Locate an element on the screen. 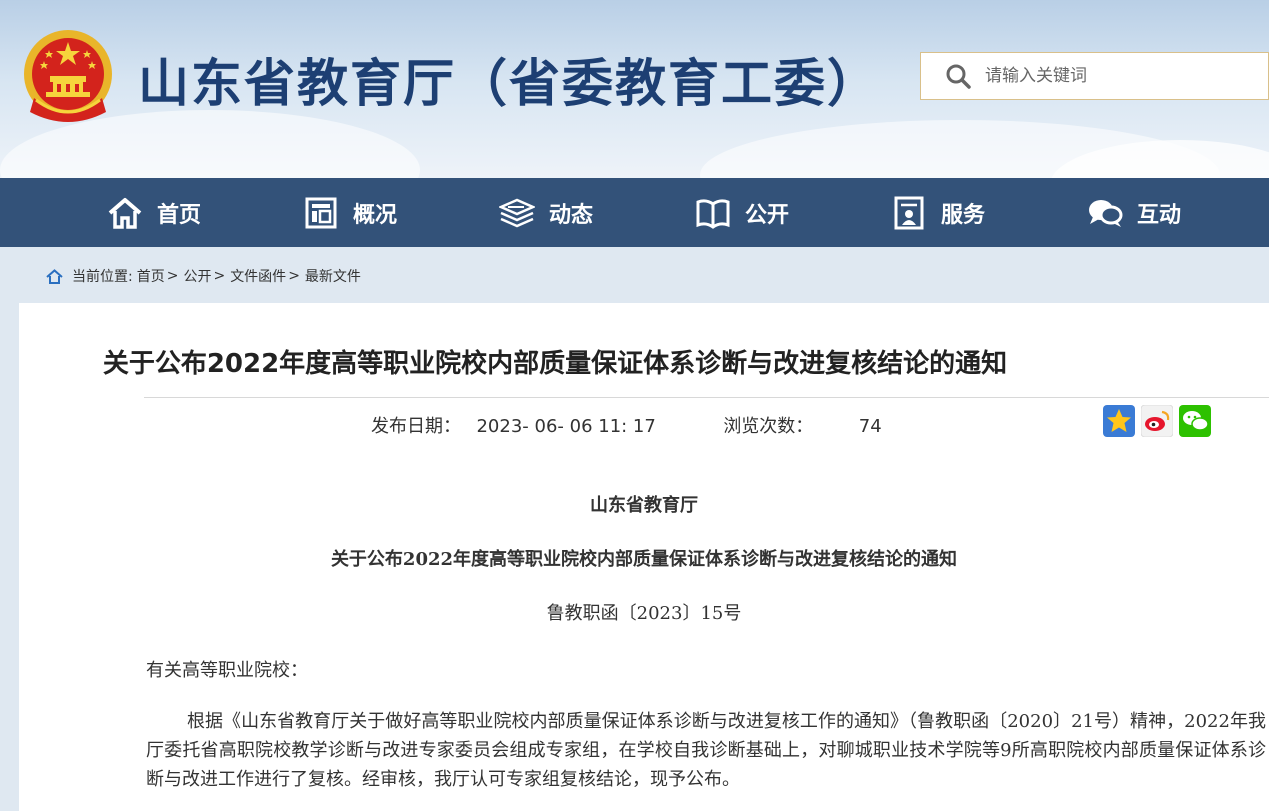 This screenshot has width=1269, height=811. nav-item-interact: 互动 is located at coordinates (1134, 212).